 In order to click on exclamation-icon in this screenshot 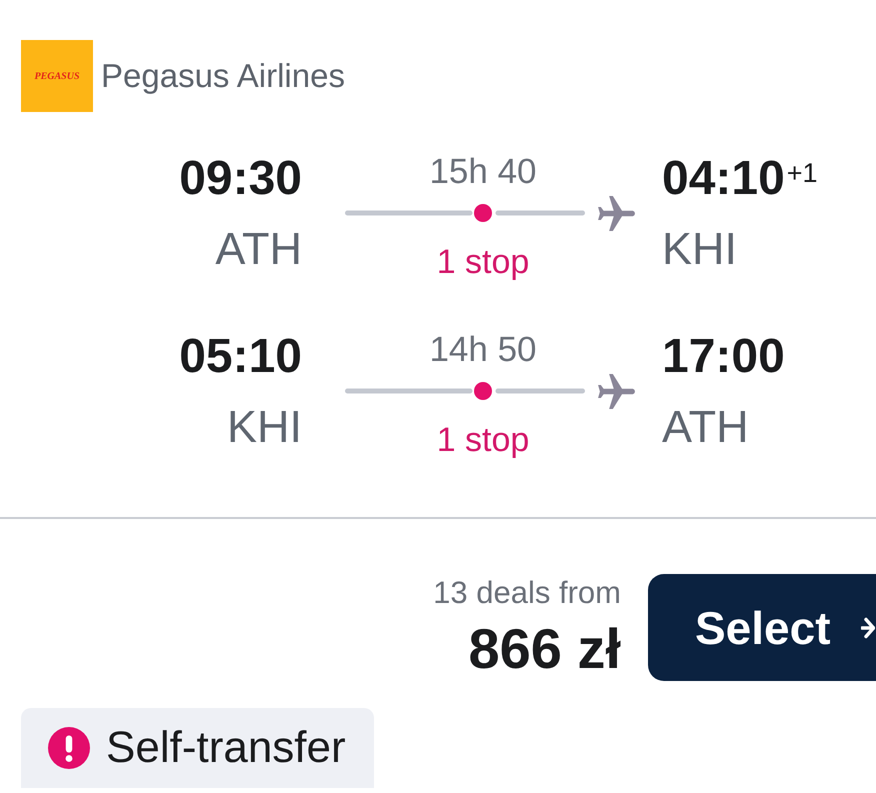, I will do `click(69, 748)`.